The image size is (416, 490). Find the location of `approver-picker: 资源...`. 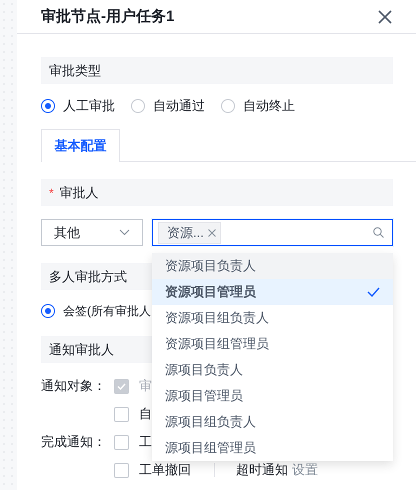

approver-picker: 资源... is located at coordinates (272, 232).